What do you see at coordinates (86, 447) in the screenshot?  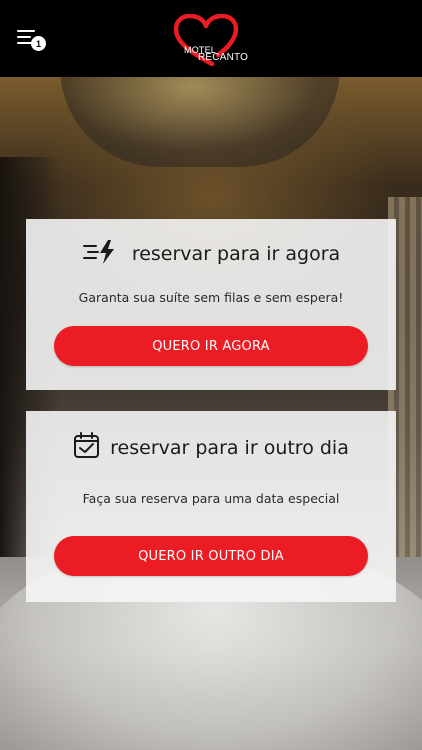 I see `calendar-check-icon` at bounding box center [86, 447].